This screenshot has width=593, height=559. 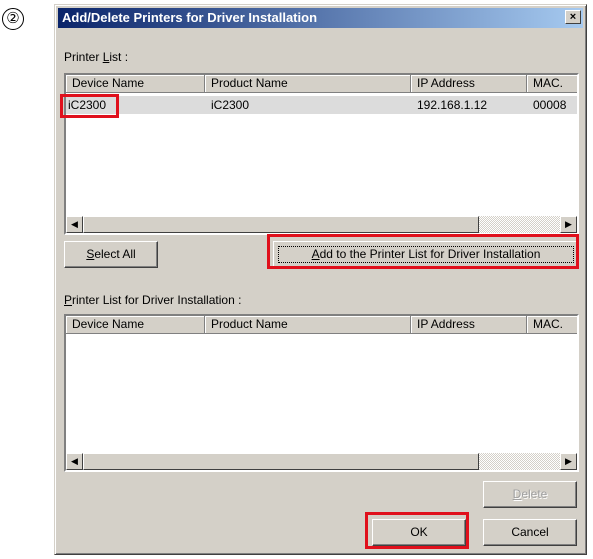 I want to click on printer-list-hscrollbar: ◀ ▶, so click(x=321, y=224).